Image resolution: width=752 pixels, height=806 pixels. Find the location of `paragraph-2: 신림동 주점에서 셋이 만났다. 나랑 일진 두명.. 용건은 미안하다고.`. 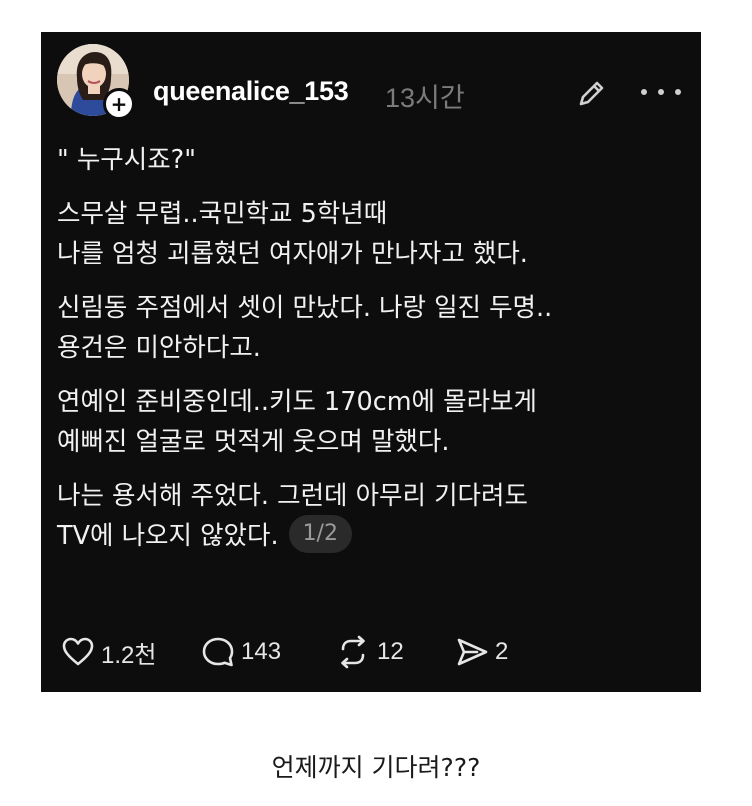

paragraph-2: 신림동 주점에서 셋이 만났다. 나랑 일진 두명.. 용건은 미안하다고. is located at coordinates (372, 328).